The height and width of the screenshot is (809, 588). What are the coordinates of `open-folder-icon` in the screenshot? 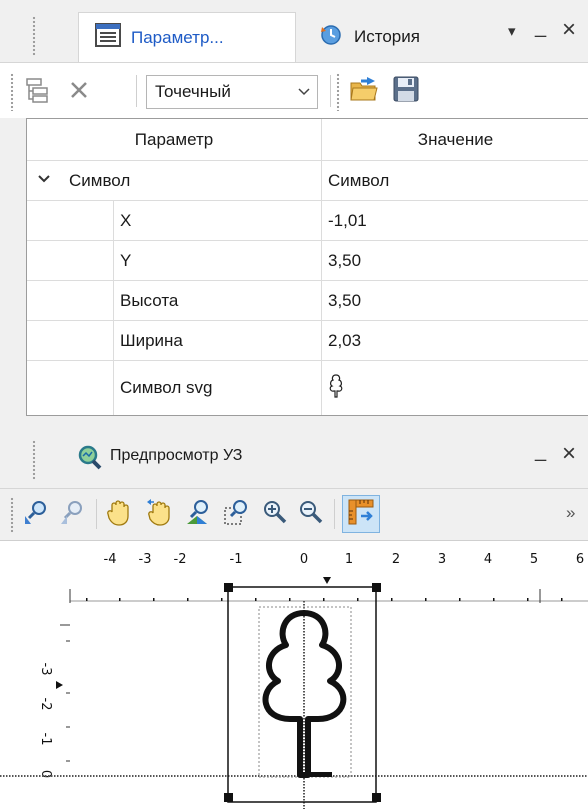 It's located at (364, 91).